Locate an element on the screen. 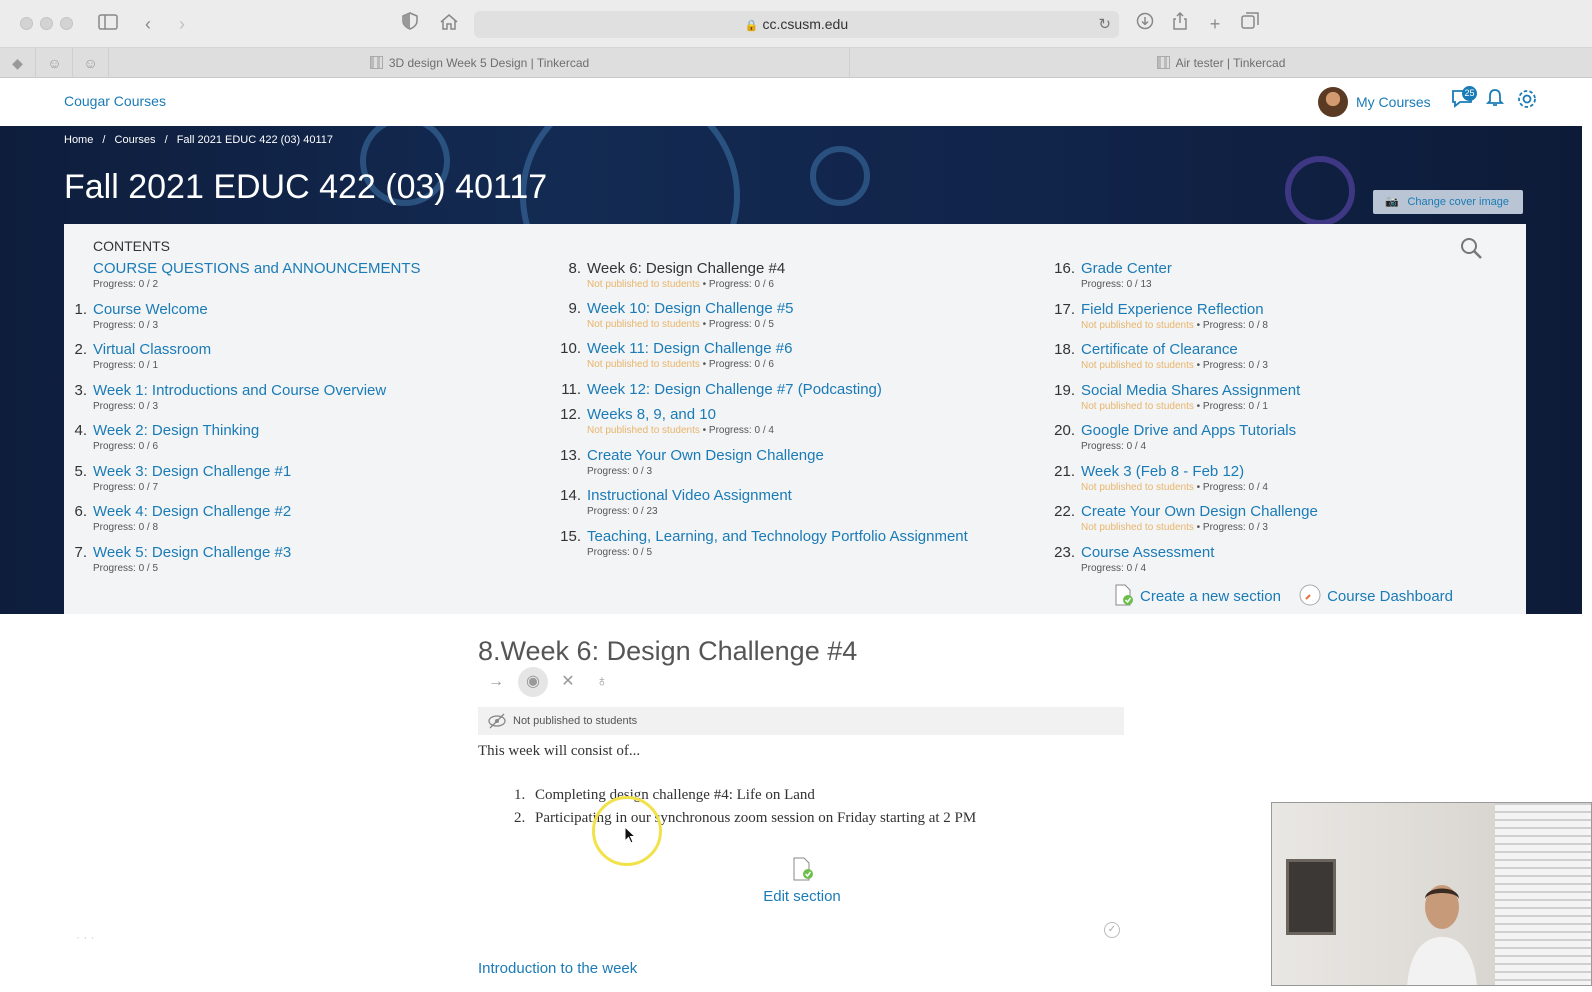 This screenshot has width=1592, height=992. zoom-window-button is located at coordinates (66, 23).